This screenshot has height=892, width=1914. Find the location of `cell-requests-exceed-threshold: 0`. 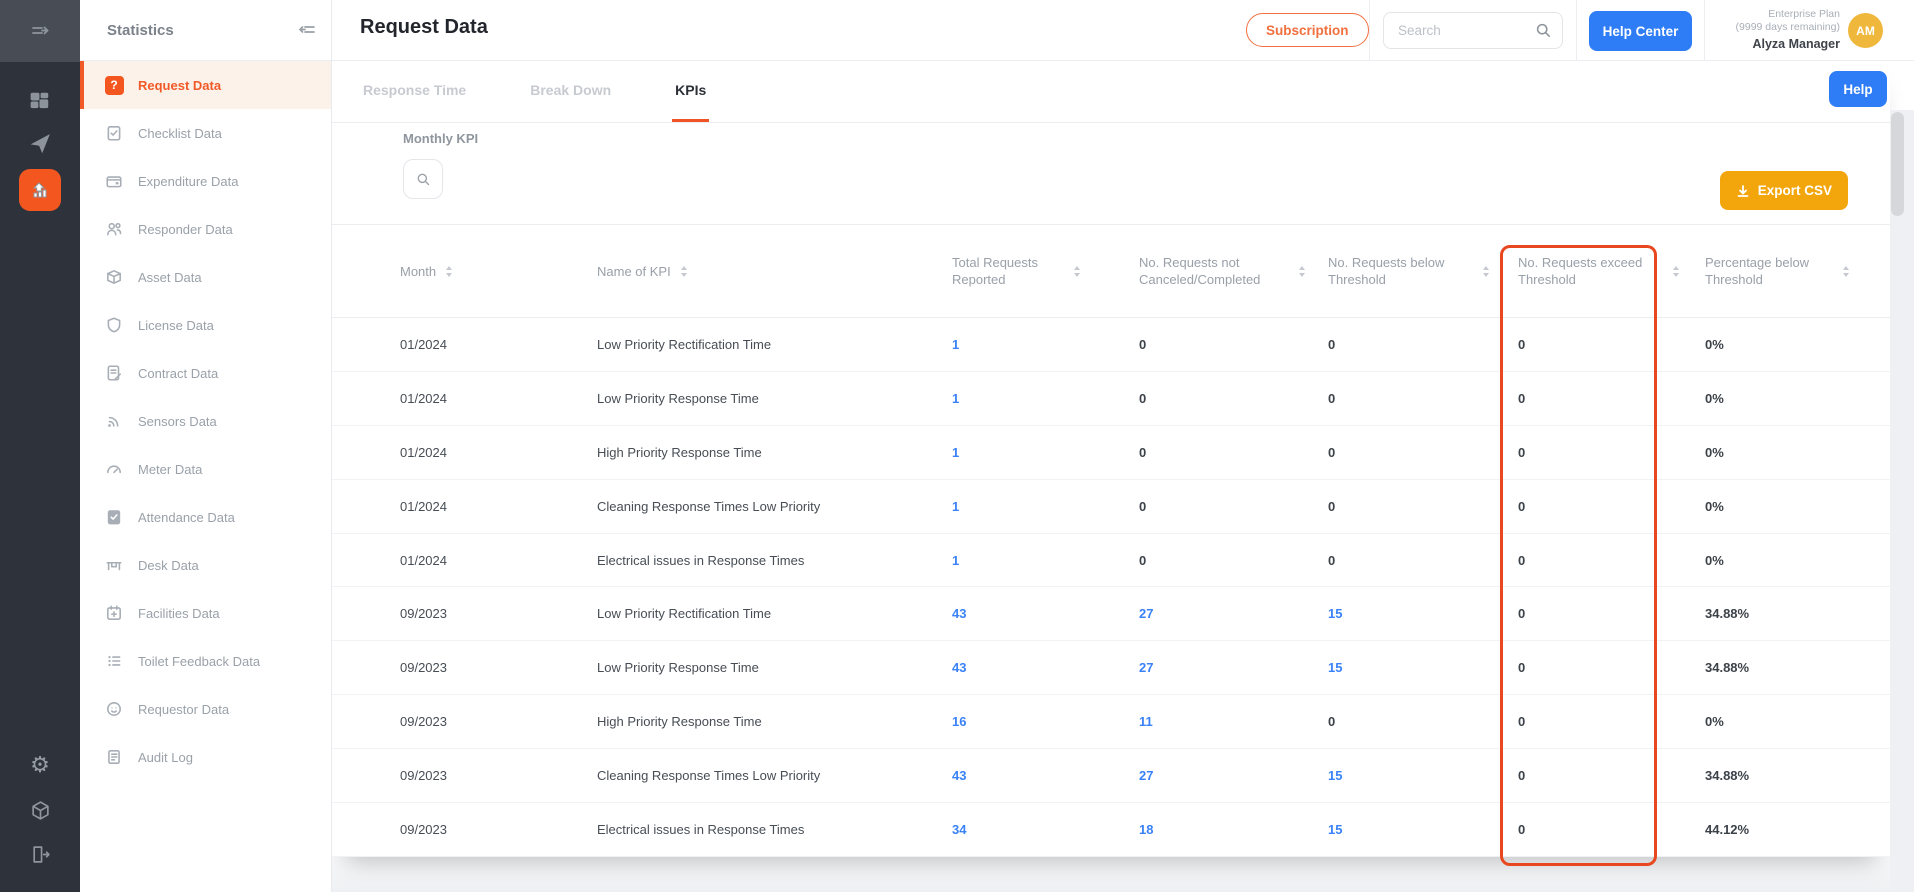

cell-requests-exceed-threshold: 0 is located at coordinates (1522, 344).